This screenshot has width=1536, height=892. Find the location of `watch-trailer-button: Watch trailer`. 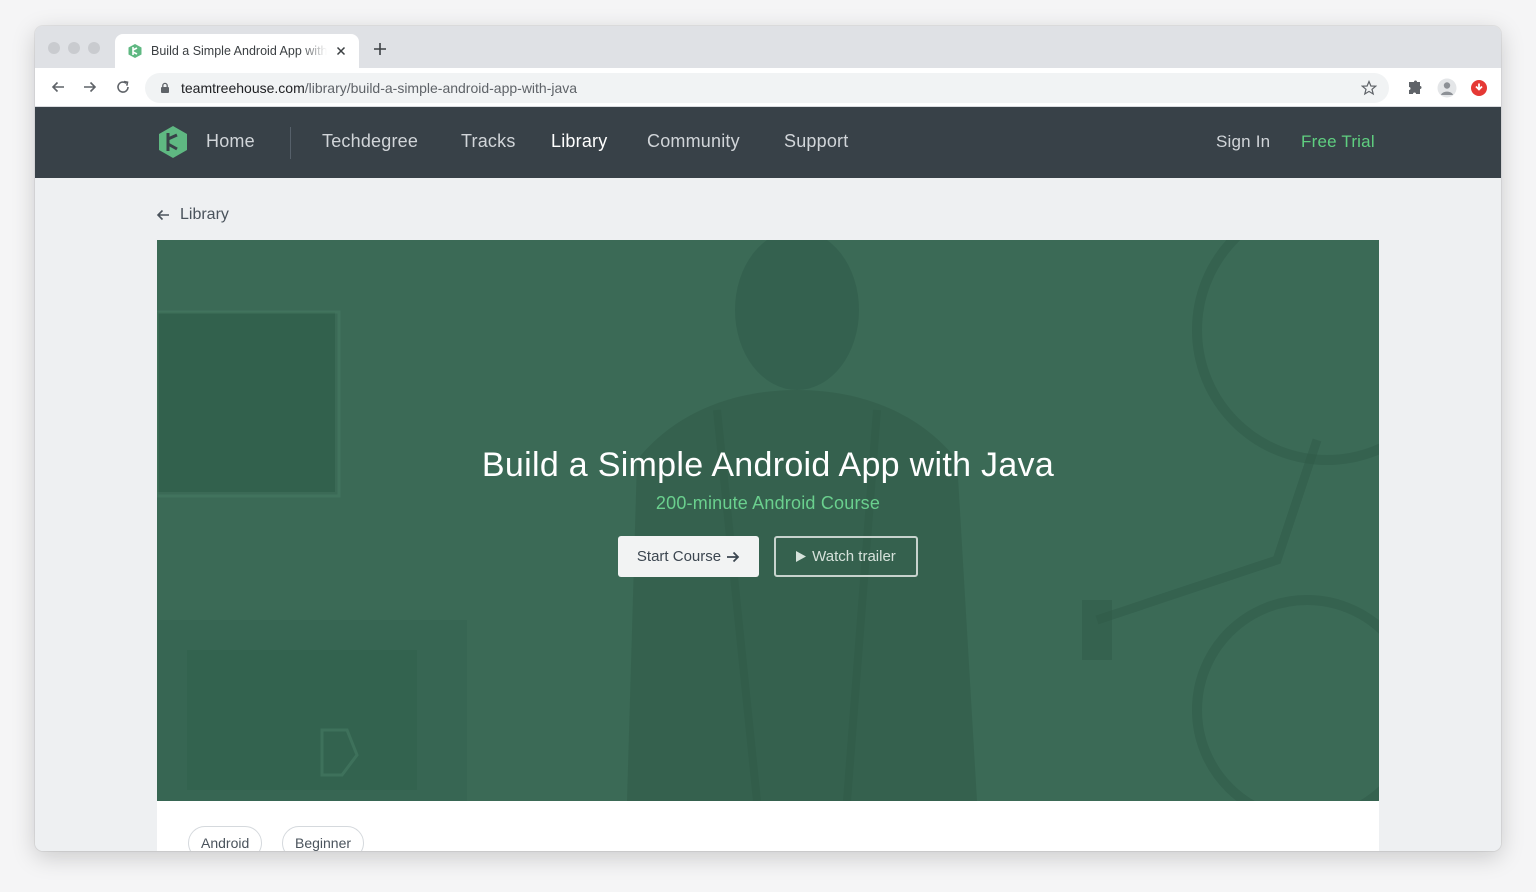

watch-trailer-button: Watch trailer is located at coordinates (846, 556).